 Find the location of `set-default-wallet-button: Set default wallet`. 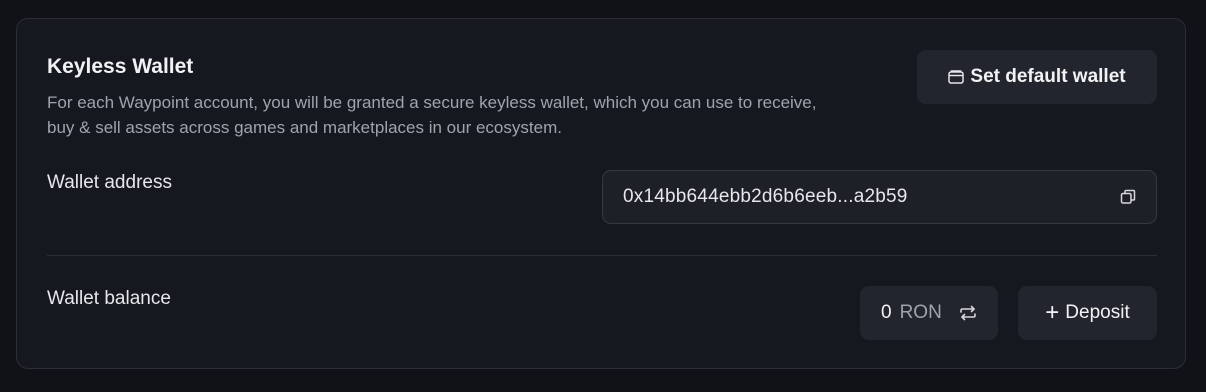

set-default-wallet-button: Set default wallet is located at coordinates (1037, 77).